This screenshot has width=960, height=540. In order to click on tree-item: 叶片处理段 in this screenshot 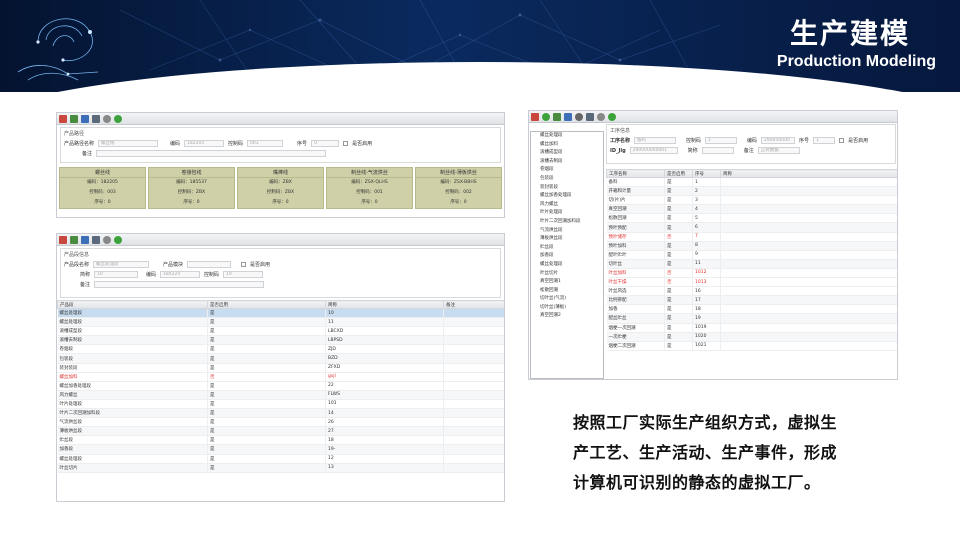, I will do `click(567, 213)`.